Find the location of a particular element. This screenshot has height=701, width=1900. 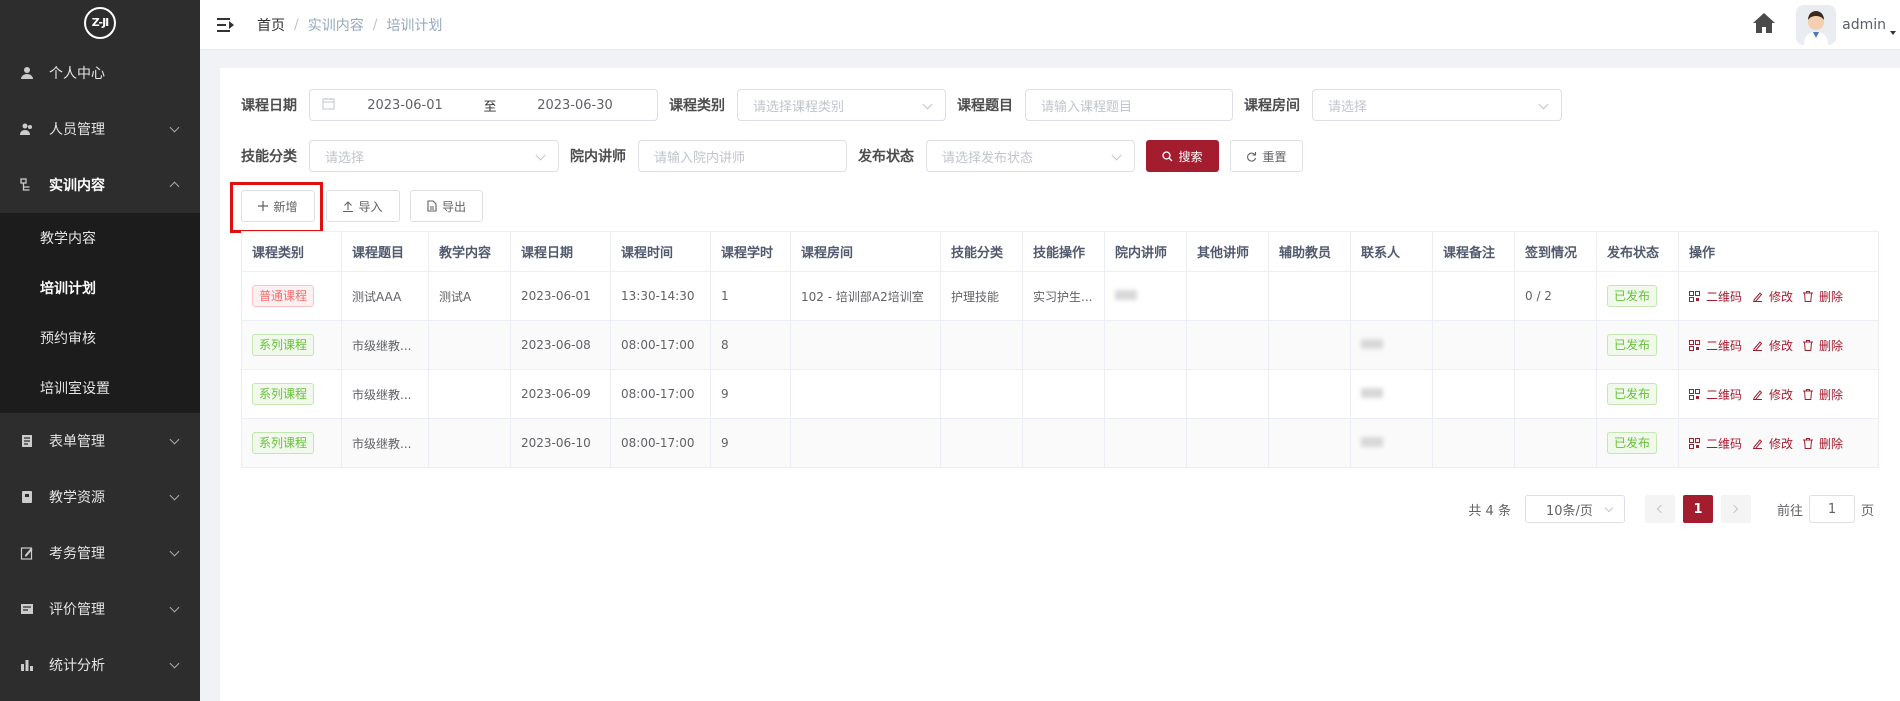

room-select: 请选择 is located at coordinates (1437, 105).